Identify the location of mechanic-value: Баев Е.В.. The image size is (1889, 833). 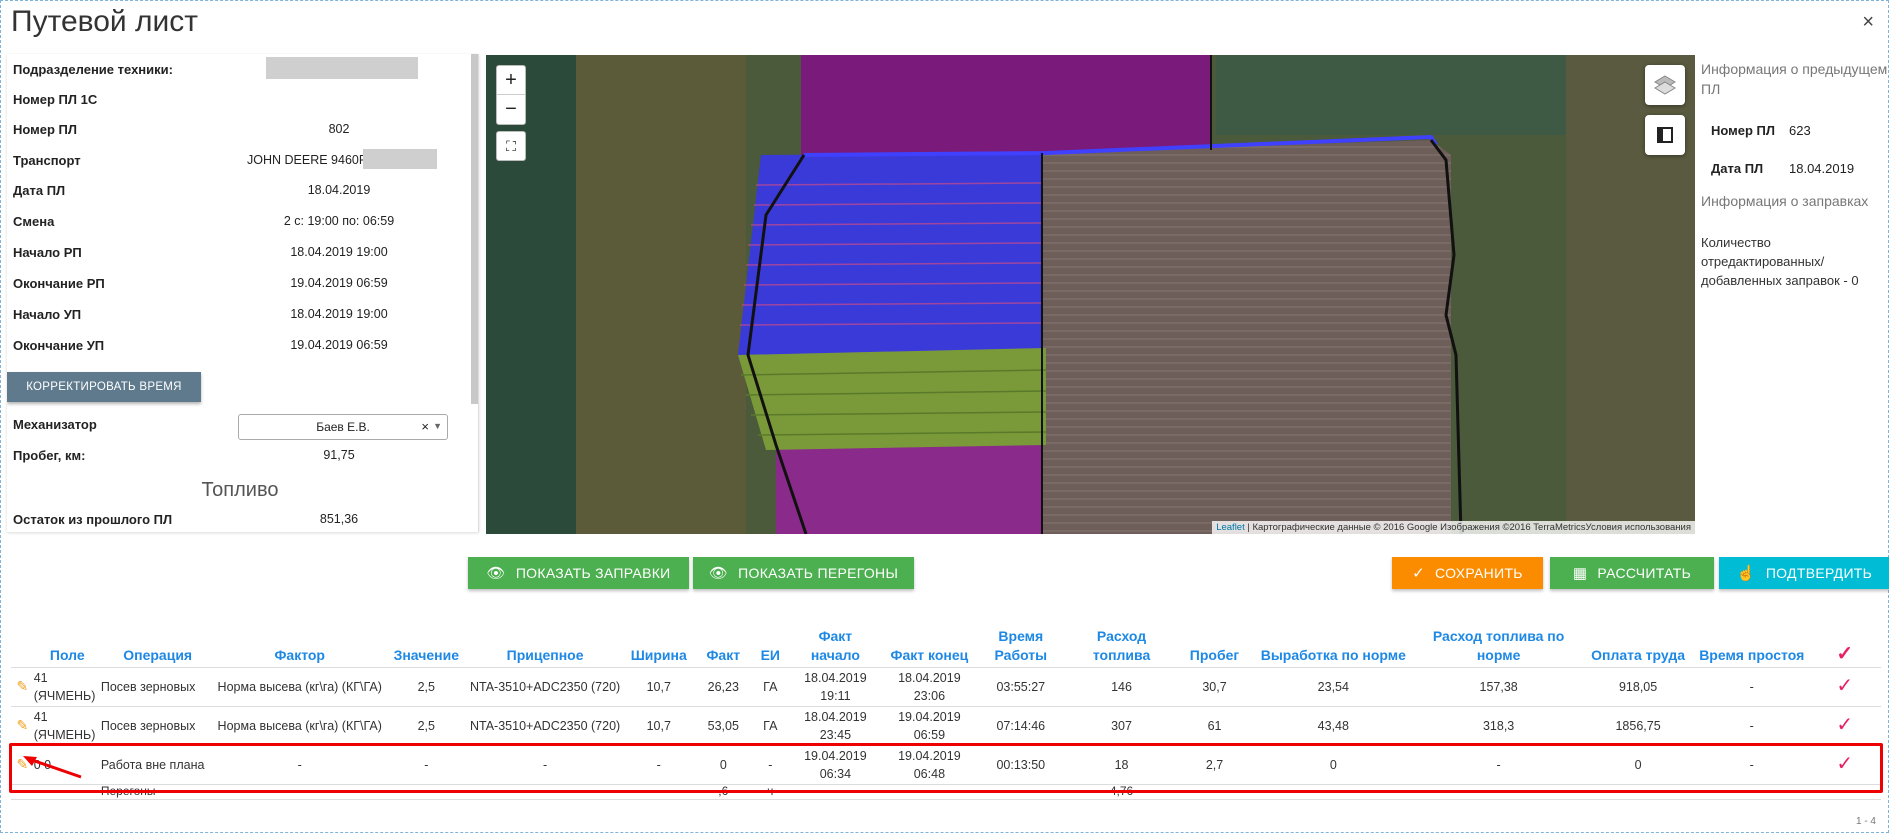
(343, 427).